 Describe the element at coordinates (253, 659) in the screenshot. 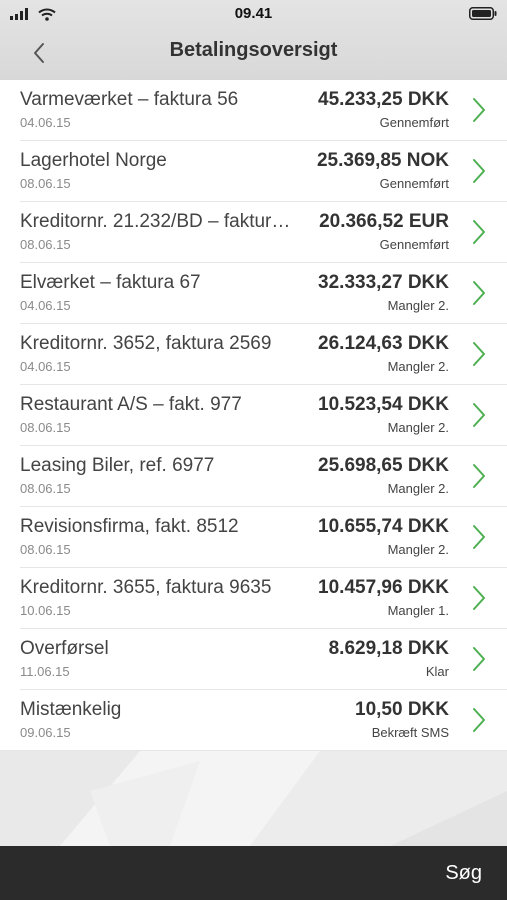

I see `payment-row: Overførsel 11.06.15 8.629,18 DKK Klar` at that location.